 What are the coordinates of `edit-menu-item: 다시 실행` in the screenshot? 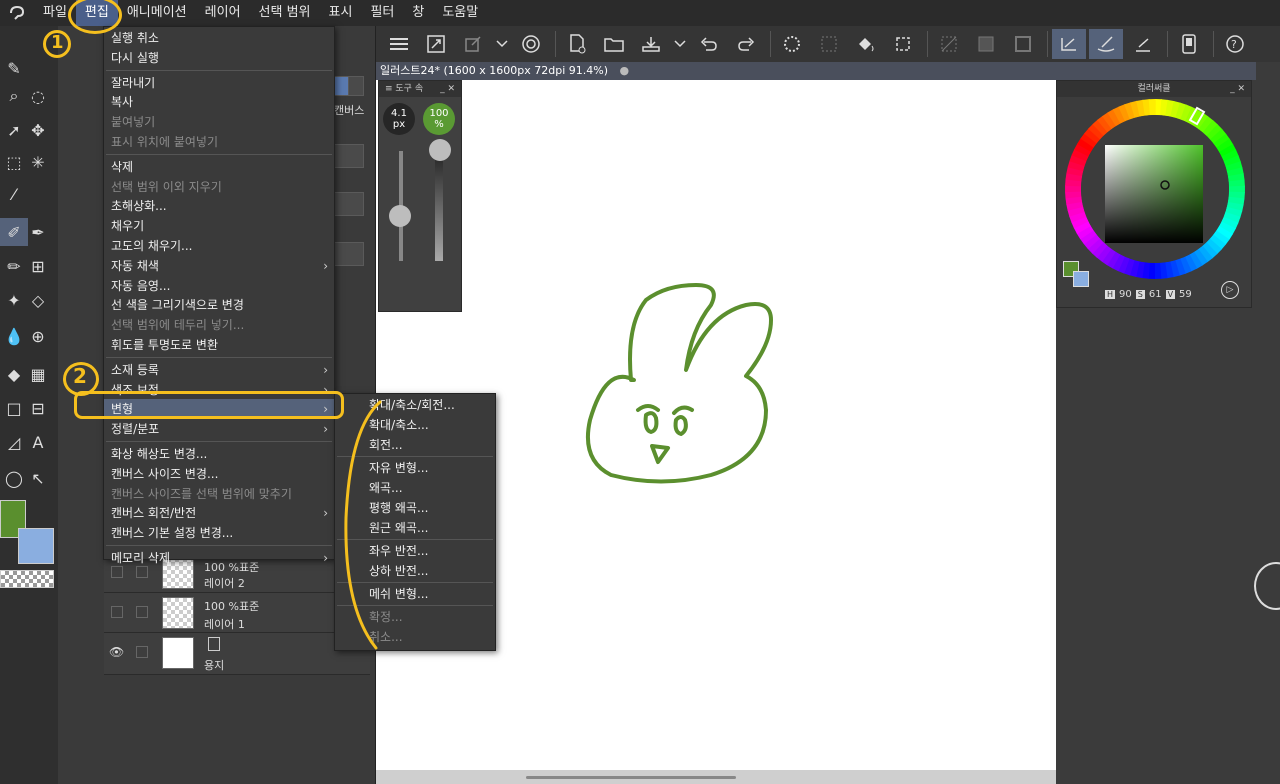 It's located at (219, 58).